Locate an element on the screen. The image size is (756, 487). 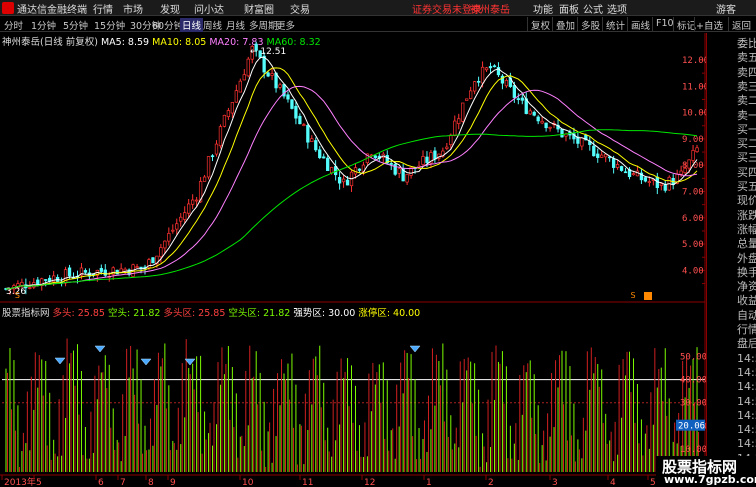
date-label: 8 is located at coordinates (151, 482).